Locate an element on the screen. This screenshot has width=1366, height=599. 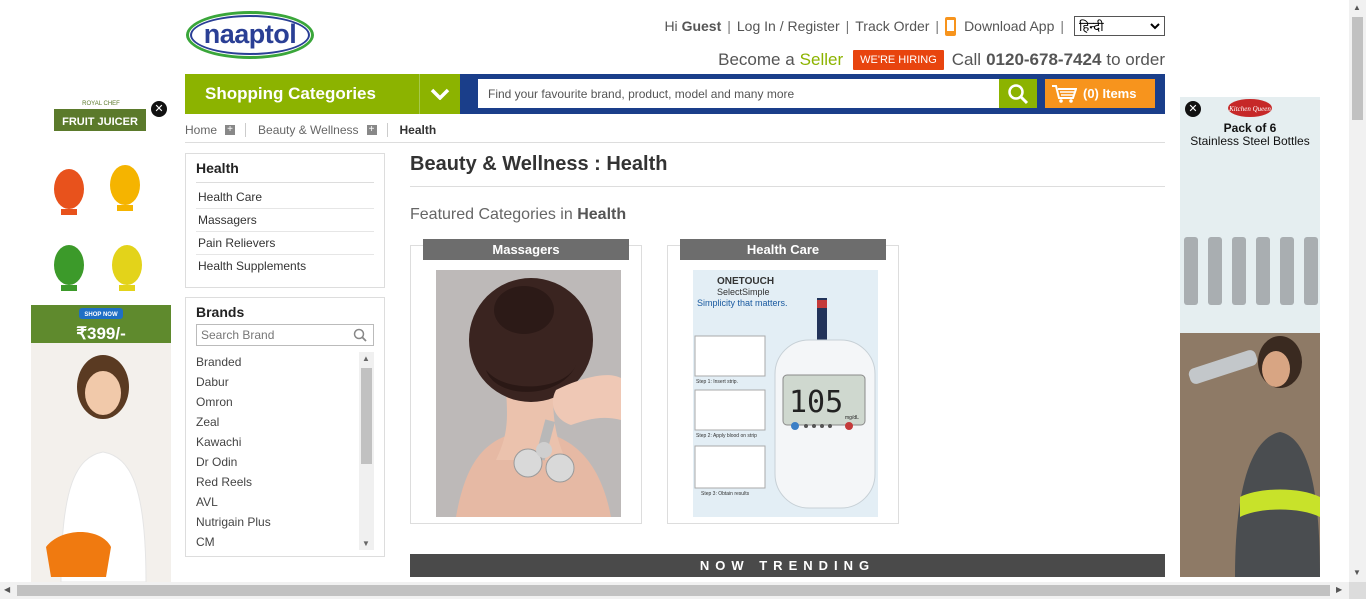
mobile-phone-icon is located at coordinates (951, 26).